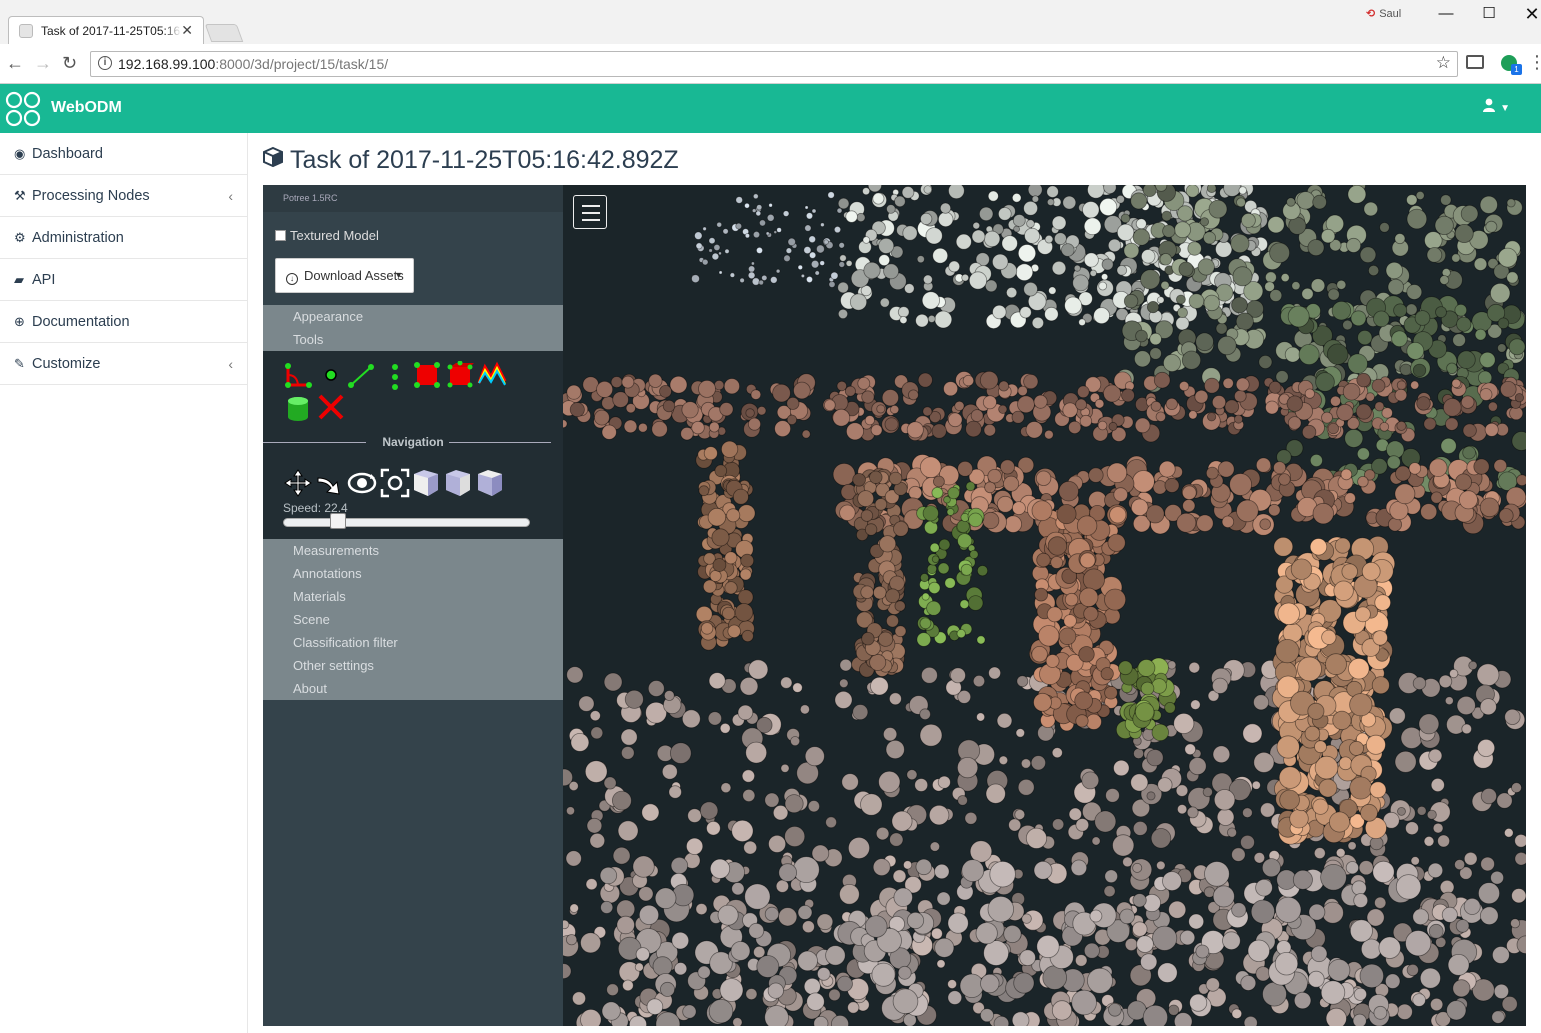 The image size is (1541, 1033). I want to click on download-assets-label: Download Assets, so click(354, 275).